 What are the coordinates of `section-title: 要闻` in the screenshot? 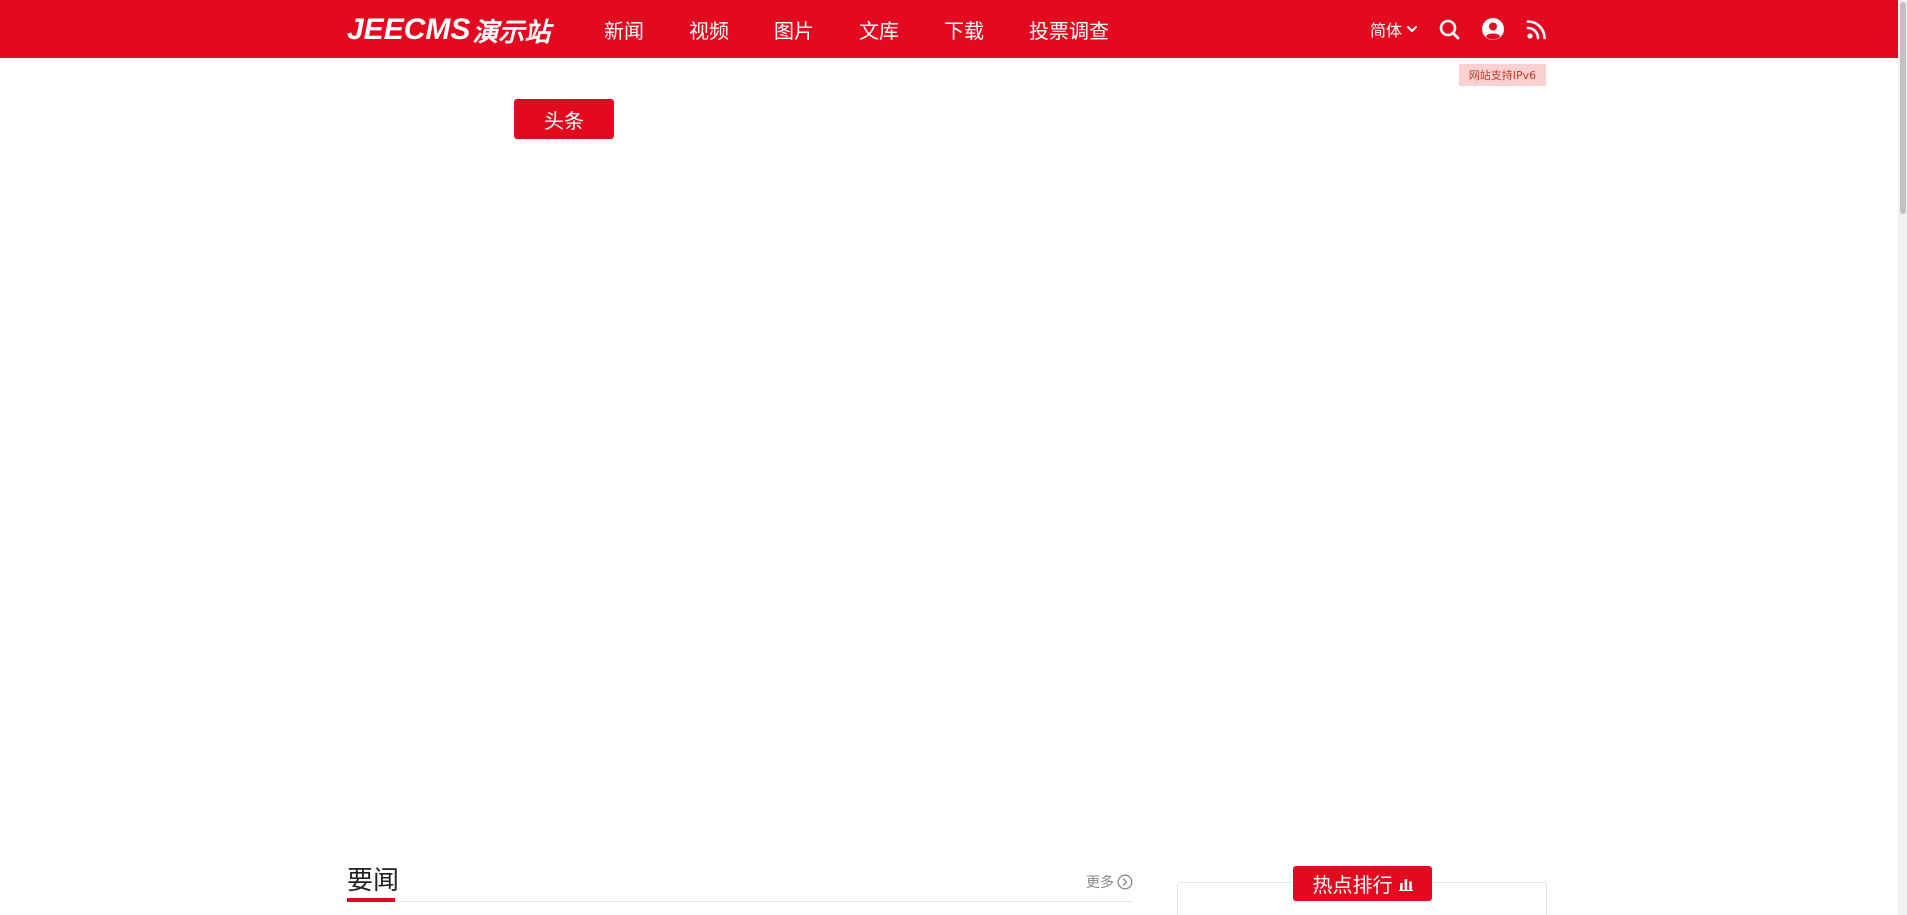 It's located at (373, 881).